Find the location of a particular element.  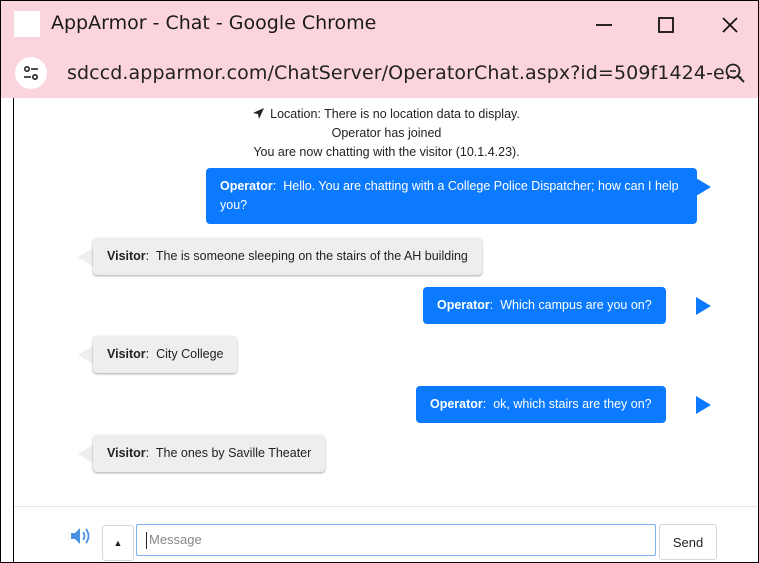

zoom-button is located at coordinates (735, 75).